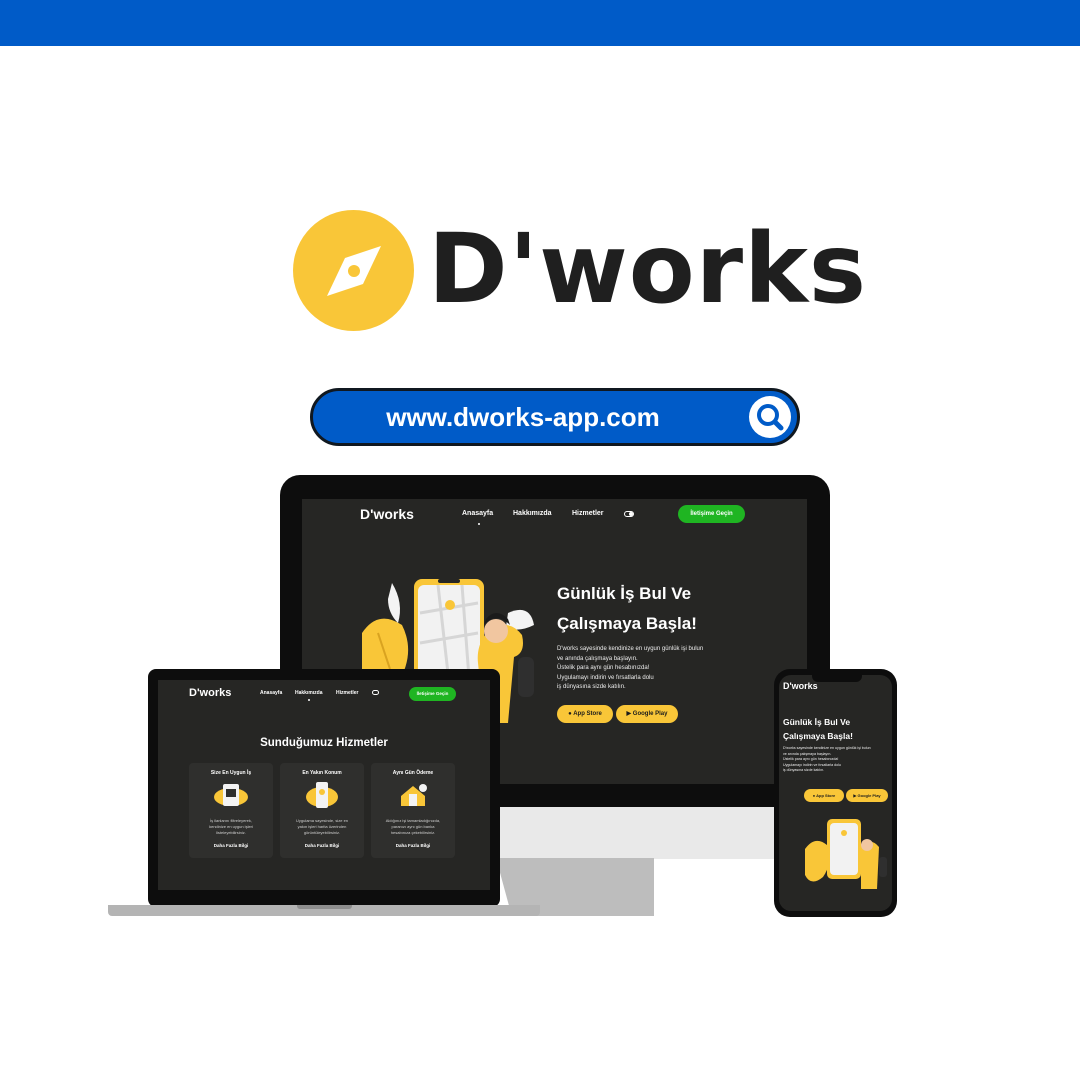 Image resolution: width=1080 pixels, height=1080 pixels. Describe the element at coordinates (846, 854) in the screenshot. I see `hero-illustration` at that location.